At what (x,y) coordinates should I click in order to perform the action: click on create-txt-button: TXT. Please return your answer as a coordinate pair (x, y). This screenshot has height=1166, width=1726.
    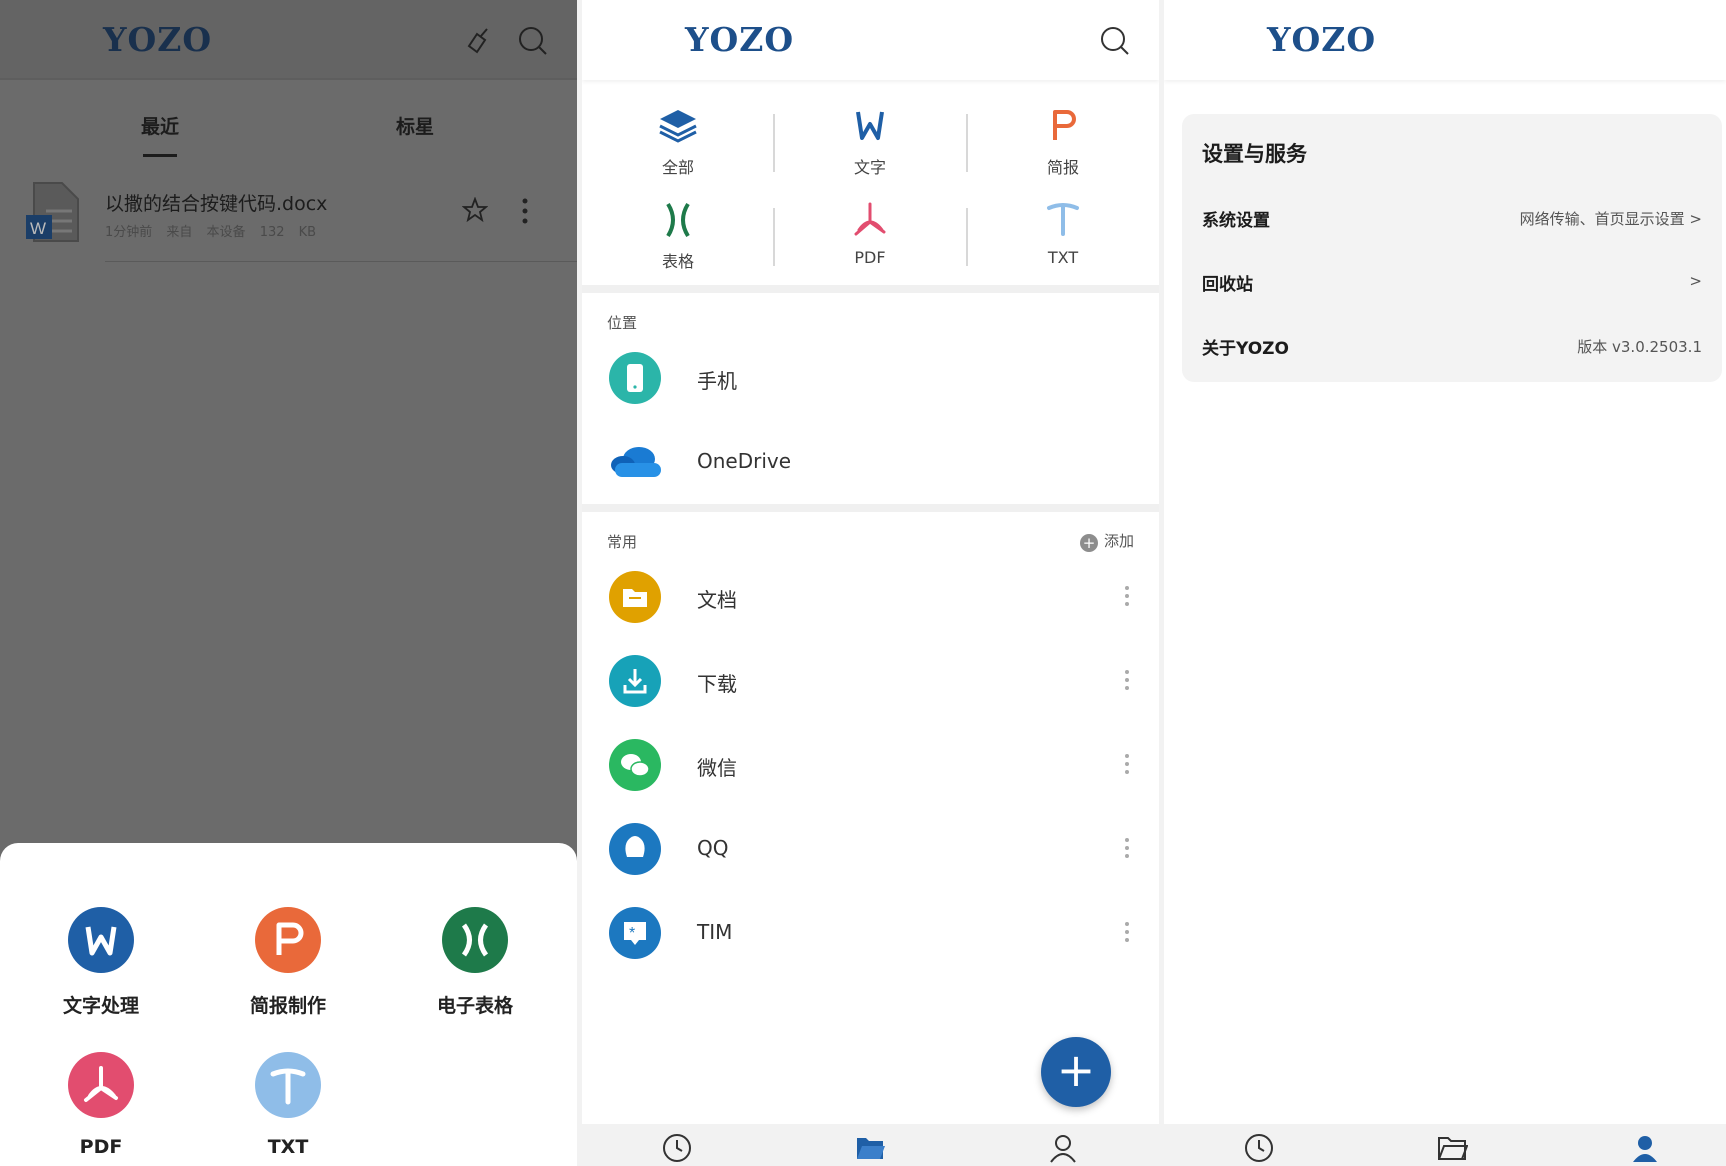
    Looking at the image, I should click on (288, 1105).